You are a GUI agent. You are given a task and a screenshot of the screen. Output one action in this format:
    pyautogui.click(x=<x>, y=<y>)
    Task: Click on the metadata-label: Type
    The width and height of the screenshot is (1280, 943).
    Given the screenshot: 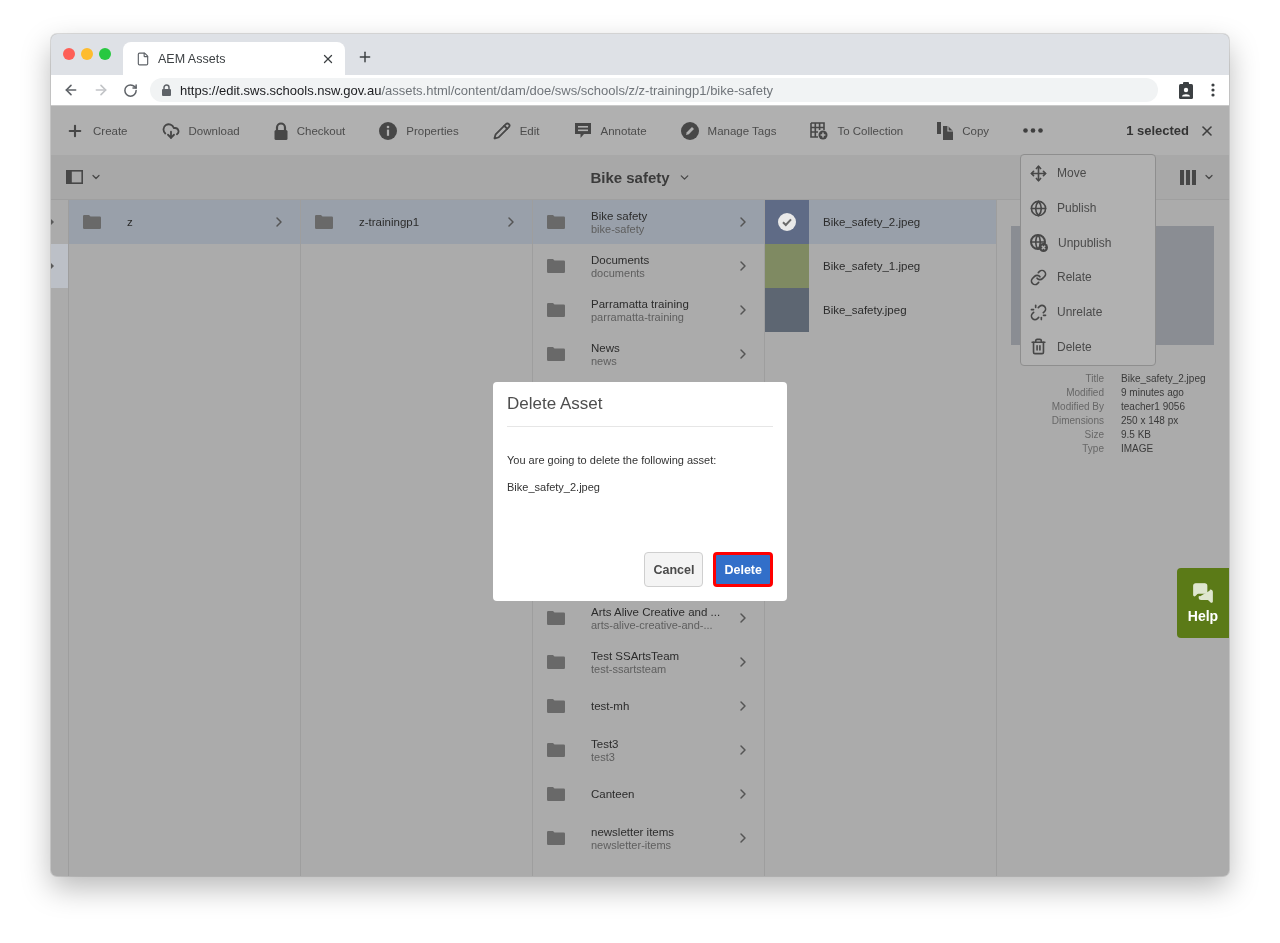 What is the action you would take?
    pyautogui.click(x=1092, y=448)
    